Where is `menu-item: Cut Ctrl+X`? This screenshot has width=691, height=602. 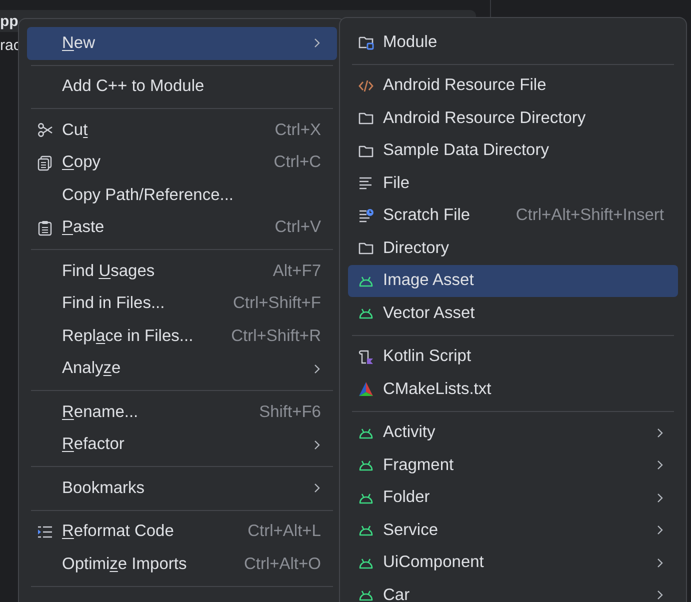 menu-item: Cut Ctrl+X is located at coordinates (182, 130).